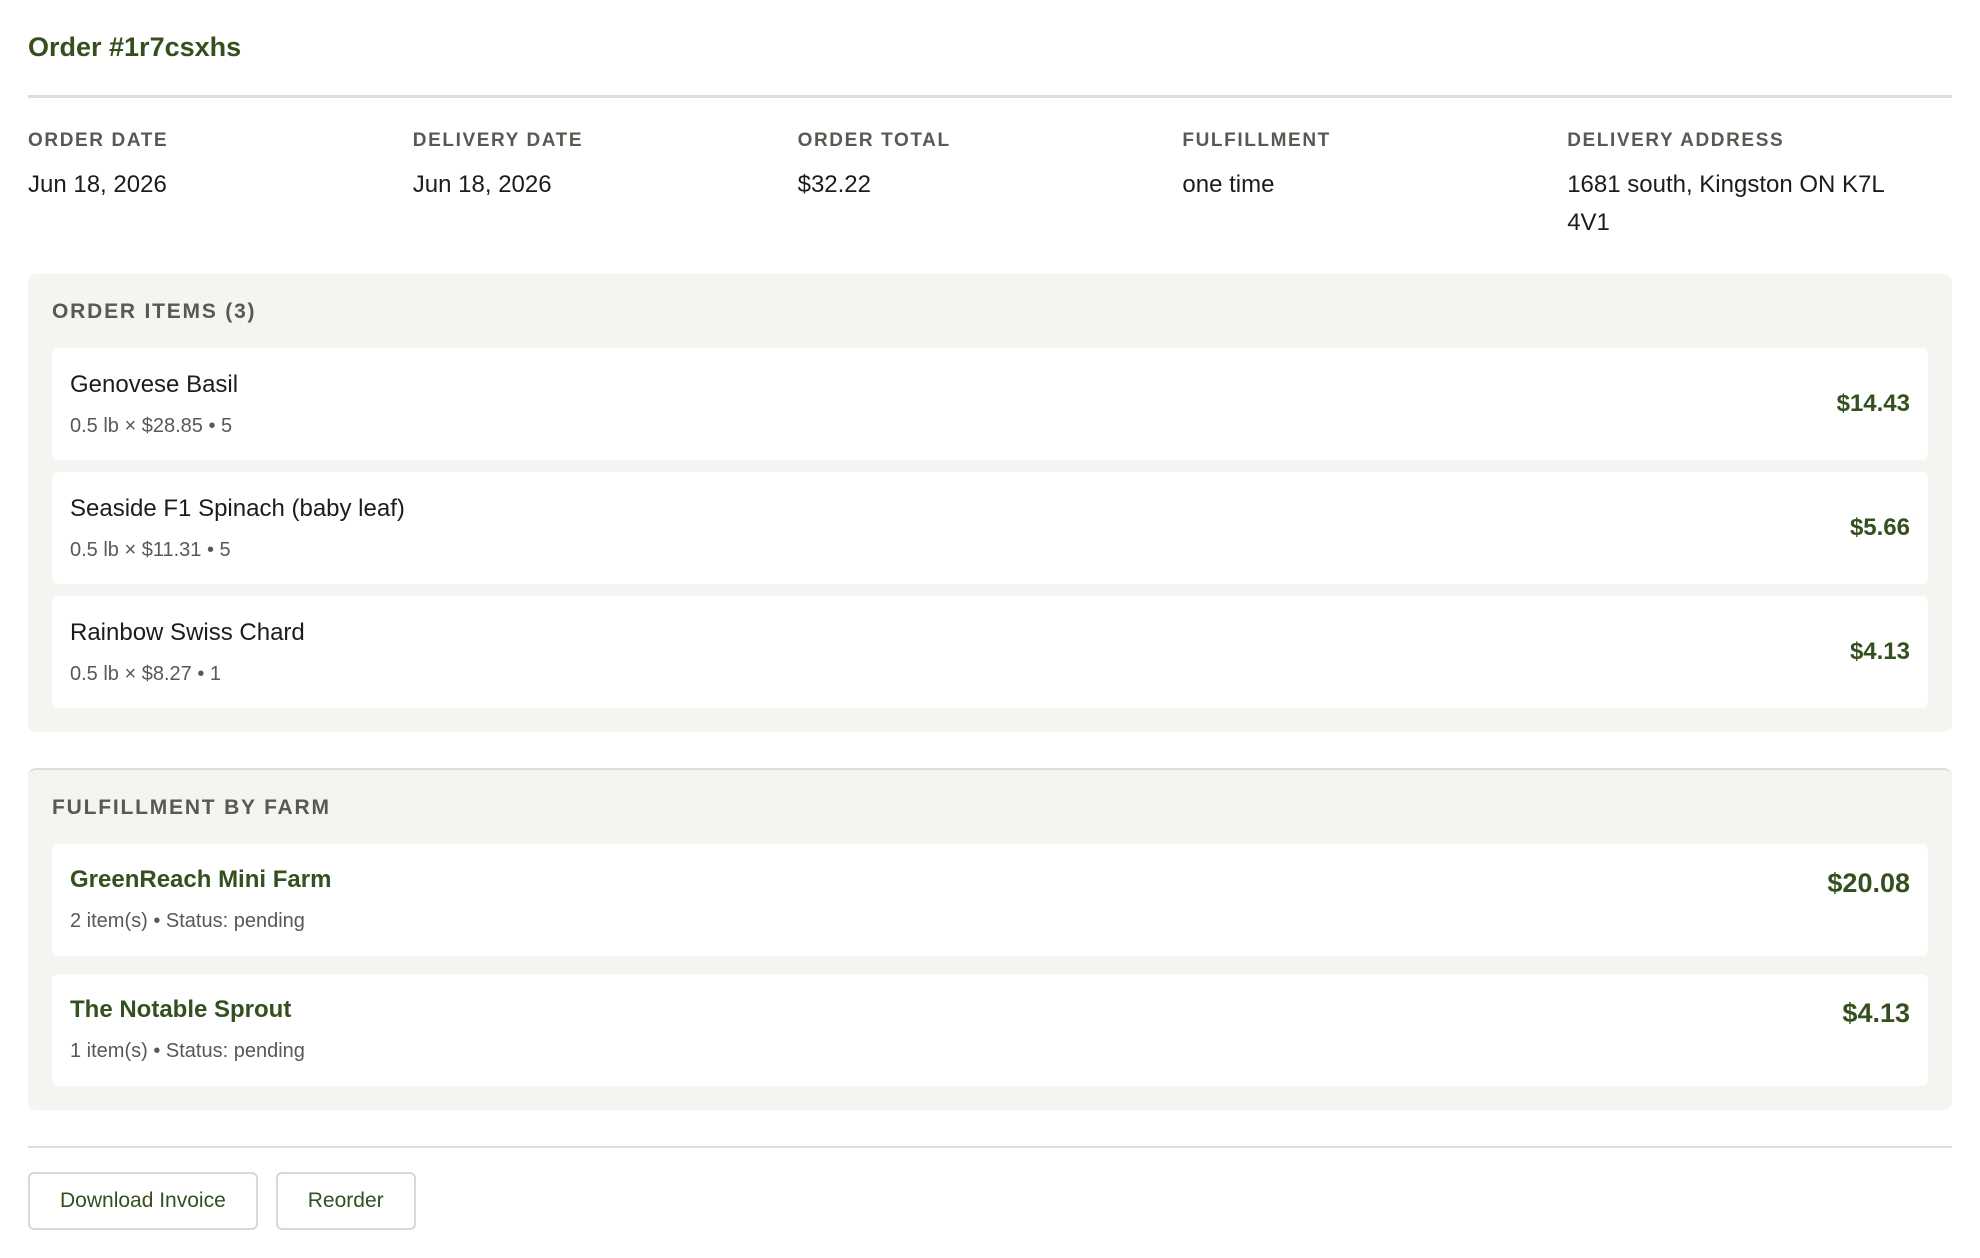 The width and height of the screenshot is (1980, 1258). I want to click on item-price: $5.66, so click(1879, 527).